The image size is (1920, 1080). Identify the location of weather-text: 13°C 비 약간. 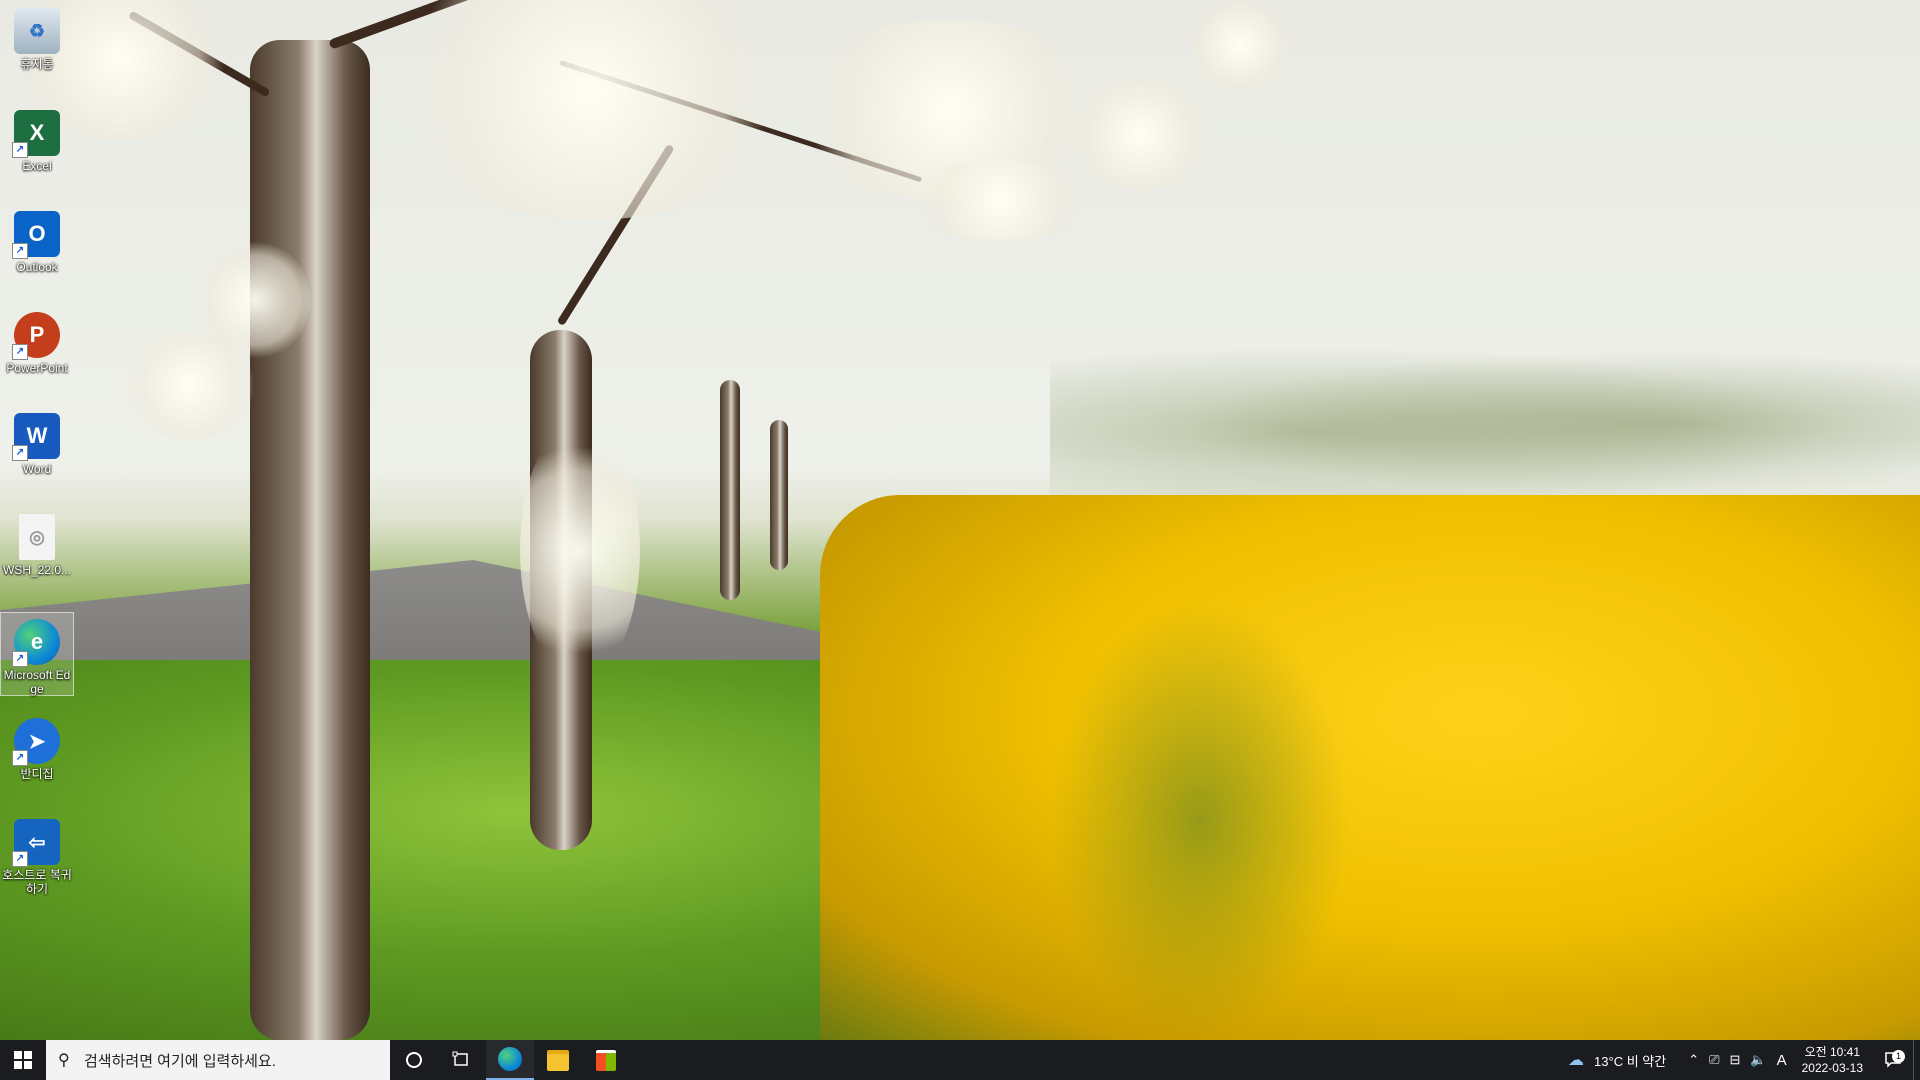
(1630, 1060).